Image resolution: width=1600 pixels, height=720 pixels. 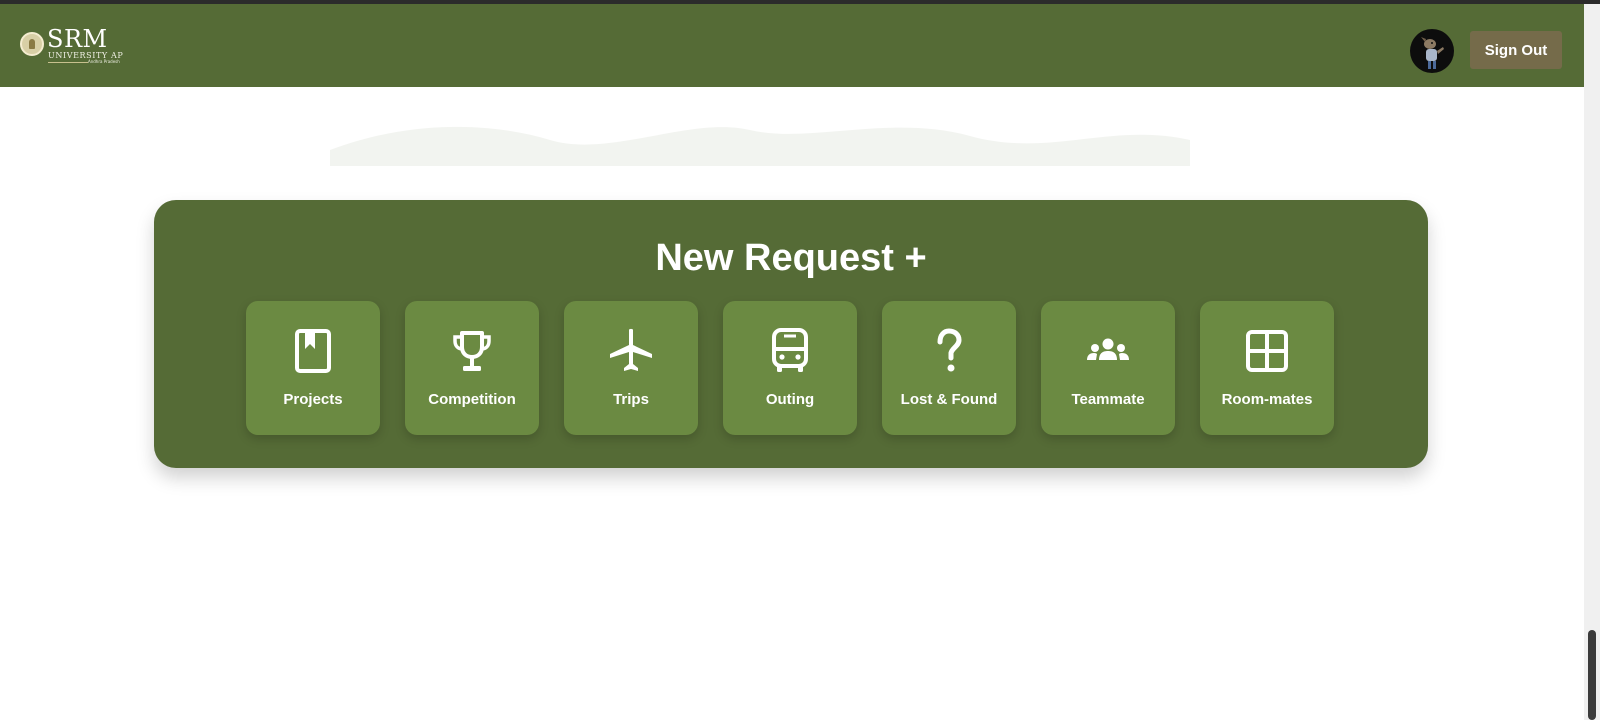 I want to click on request-tile-projects: Projects, so click(x=313, y=368).